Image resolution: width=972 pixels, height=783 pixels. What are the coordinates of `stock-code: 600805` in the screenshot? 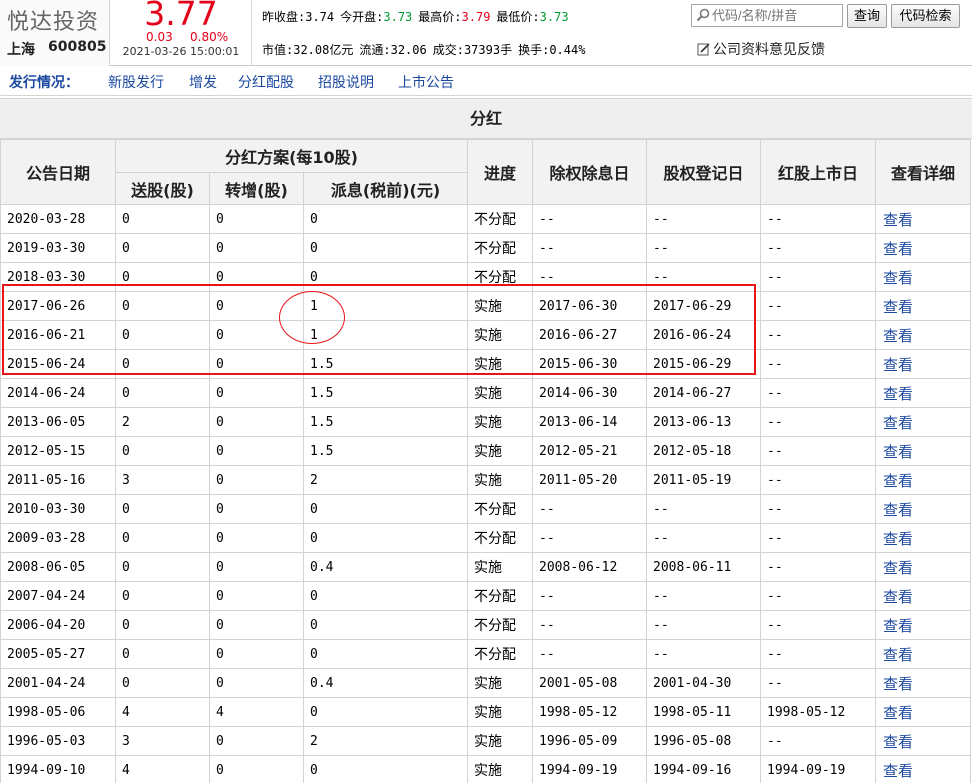 It's located at (77, 47).